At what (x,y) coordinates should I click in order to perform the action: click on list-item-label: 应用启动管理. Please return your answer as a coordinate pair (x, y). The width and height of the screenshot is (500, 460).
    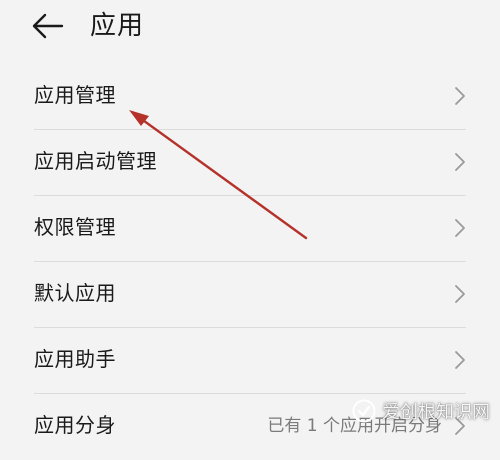
    Looking at the image, I should click on (95, 161).